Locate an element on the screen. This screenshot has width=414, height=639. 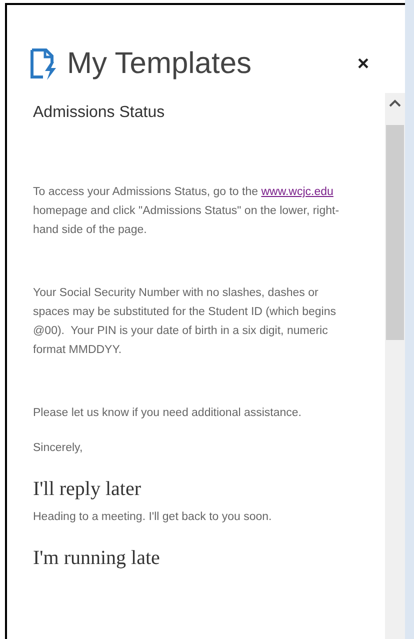
scrollbar is located at coordinates (395, 366).